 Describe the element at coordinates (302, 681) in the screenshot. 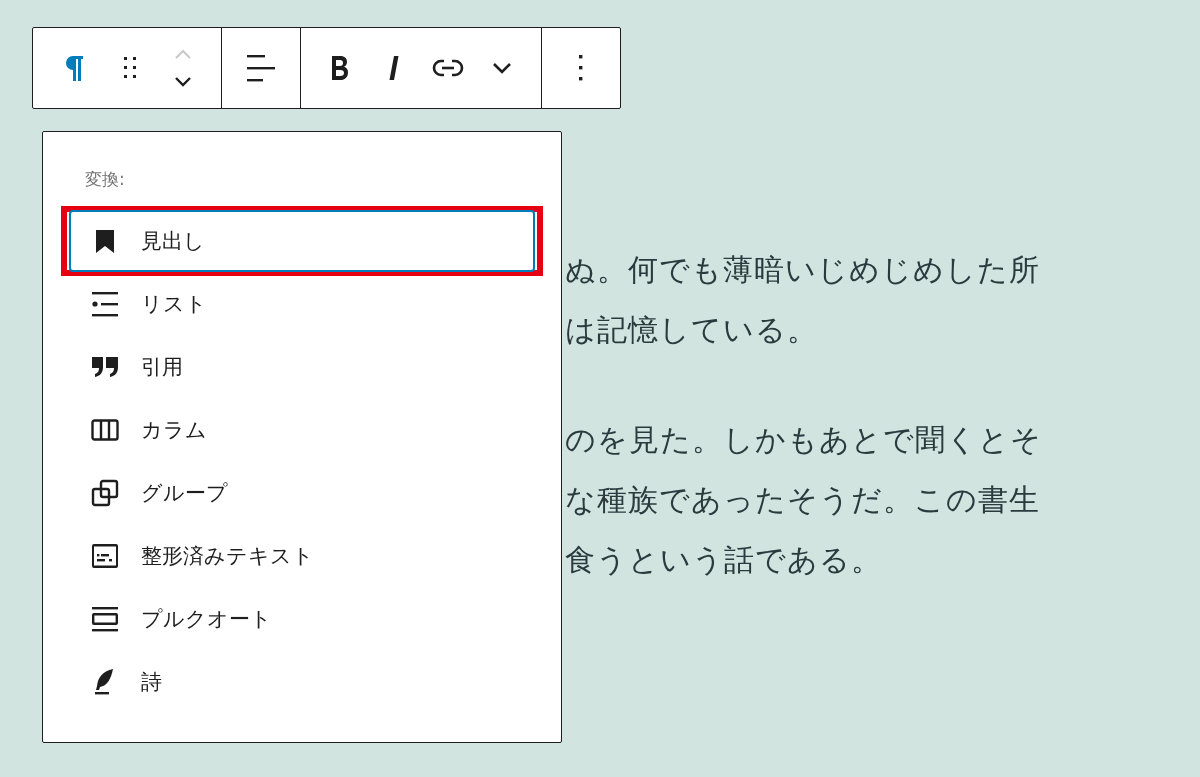

I see `menu-item: 詩` at that location.